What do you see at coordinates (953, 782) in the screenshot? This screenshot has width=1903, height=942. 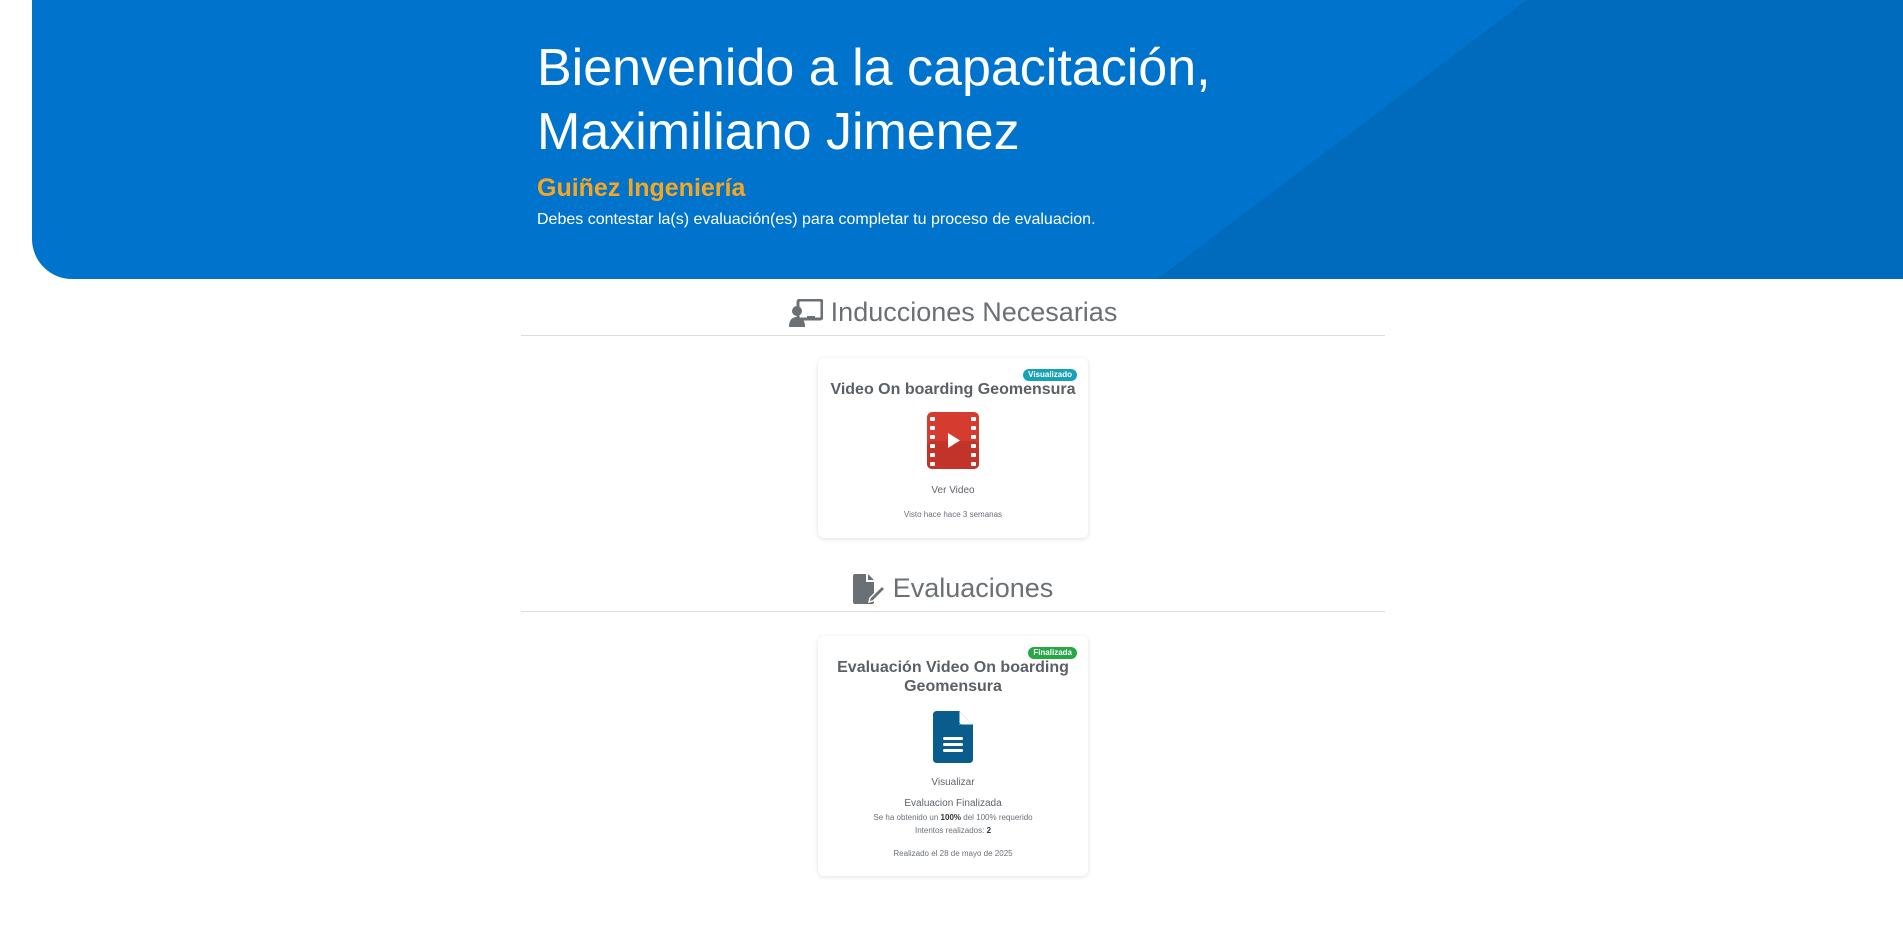 I see `view-evaluation-link: Visualizar` at bounding box center [953, 782].